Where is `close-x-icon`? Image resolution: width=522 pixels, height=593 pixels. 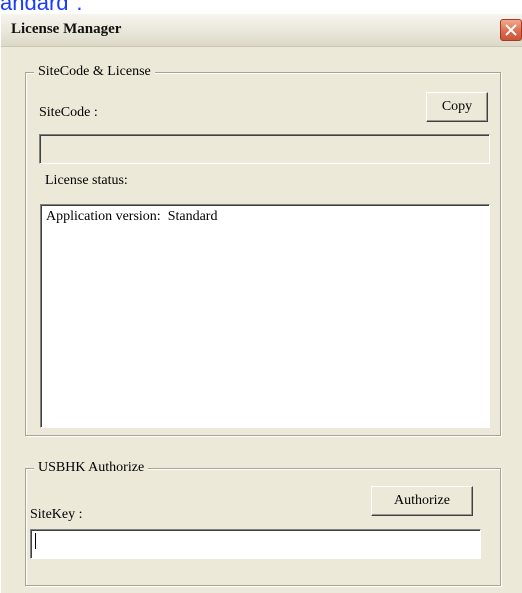 close-x-icon is located at coordinates (511, 30).